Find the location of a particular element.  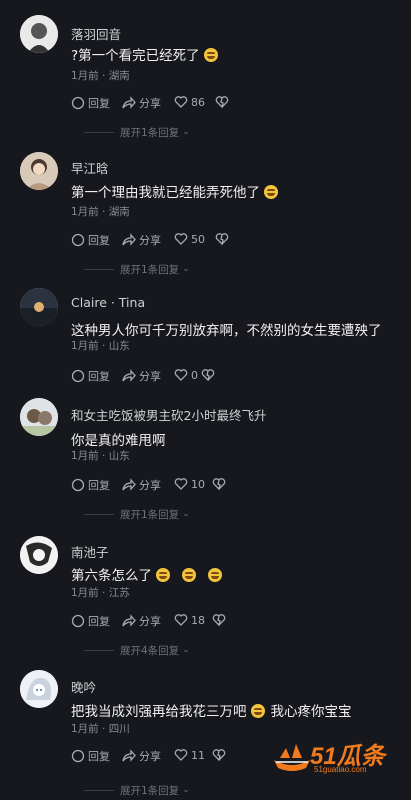

username: 落羽回音 is located at coordinates (96, 33).